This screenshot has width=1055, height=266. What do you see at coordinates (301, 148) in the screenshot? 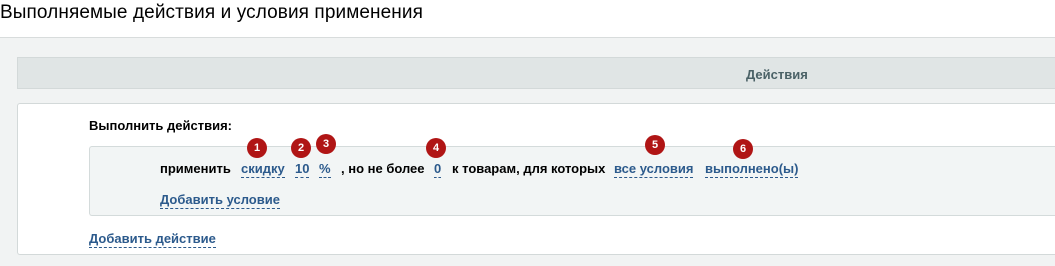
I see `badge-2: 2` at bounding box center [301, 148].